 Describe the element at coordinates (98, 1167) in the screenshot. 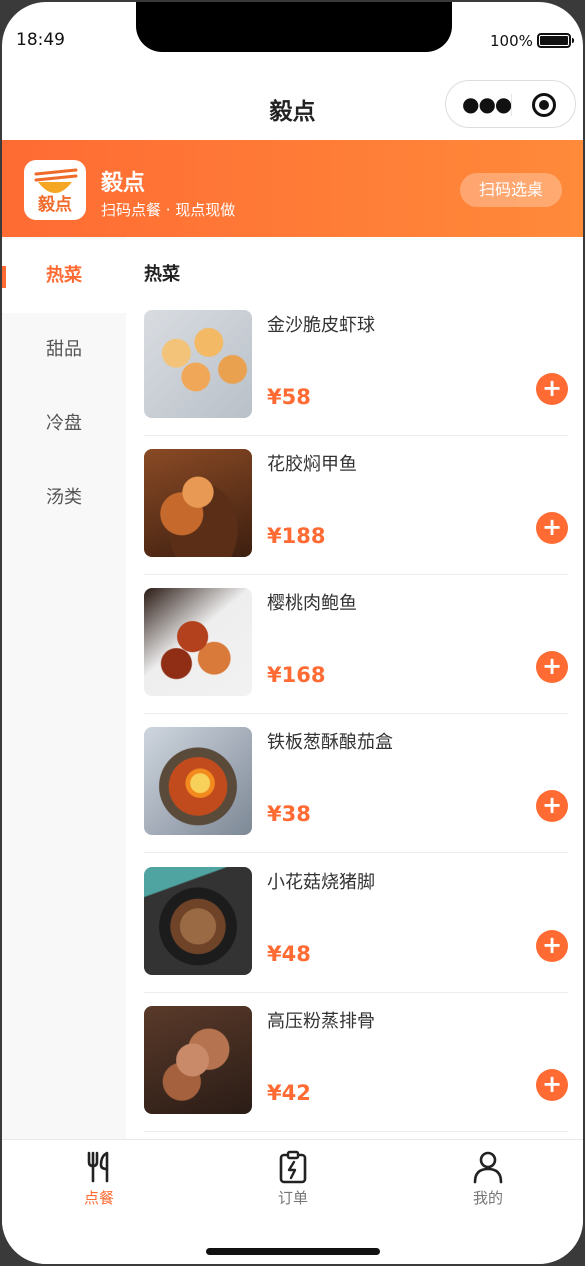

I see `fork-knife-icon` at that location.